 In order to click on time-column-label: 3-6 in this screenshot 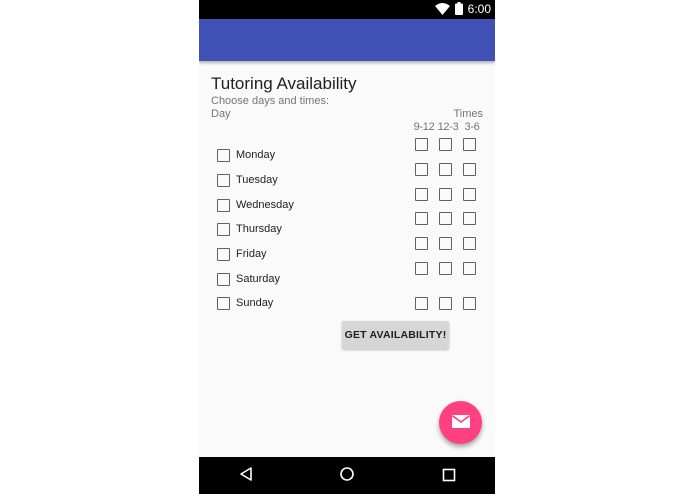, I will do `click(472, 127)`.